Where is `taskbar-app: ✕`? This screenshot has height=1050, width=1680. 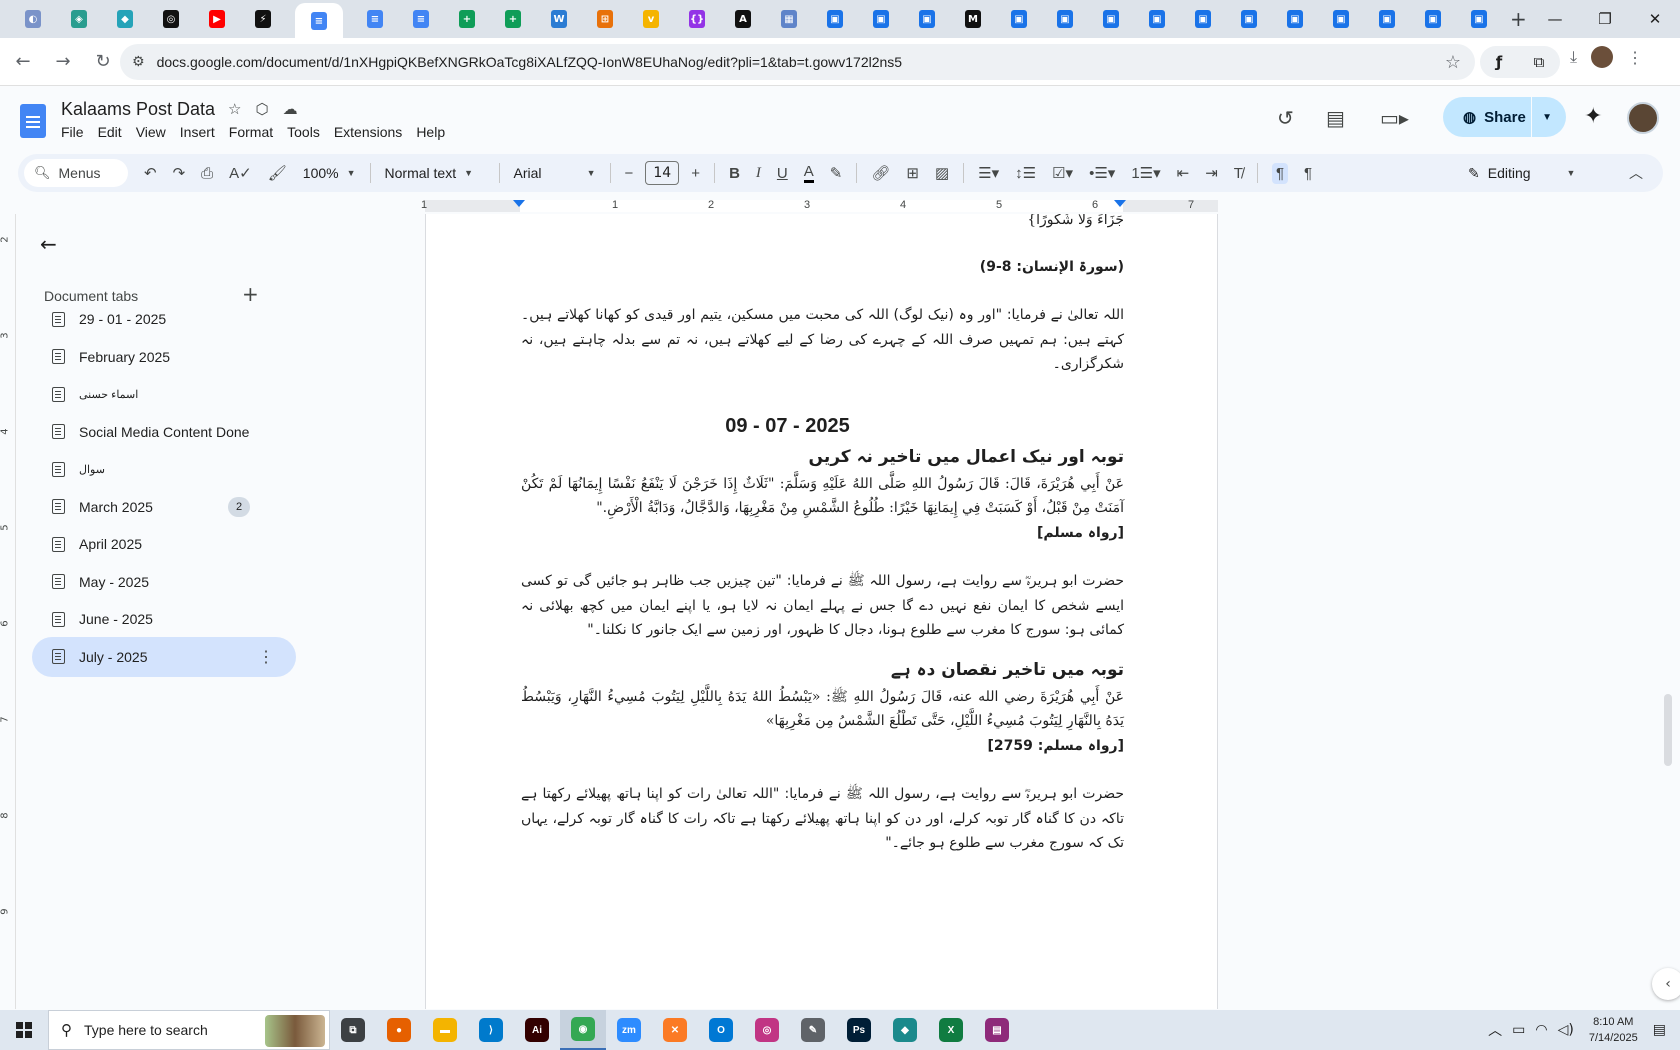 taskbar-app: ✕ is located at coordinates (675, 1030).